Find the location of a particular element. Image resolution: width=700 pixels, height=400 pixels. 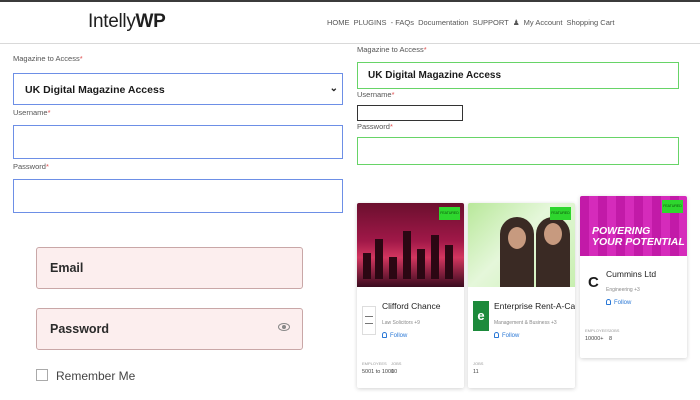

magazine-label-left-text: Magazine to Access is located at coordinates (46, 58).